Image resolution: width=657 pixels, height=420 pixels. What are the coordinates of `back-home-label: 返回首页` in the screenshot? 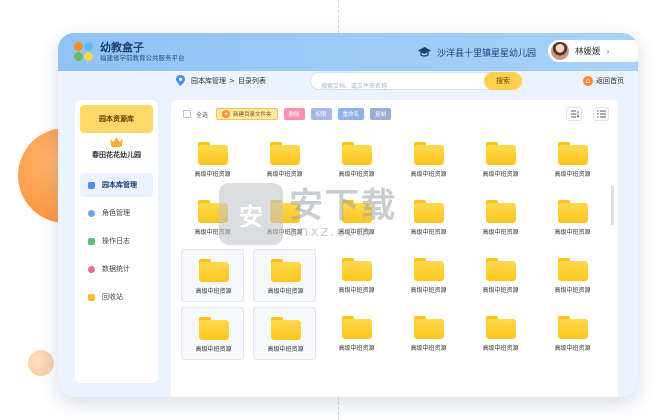 It's located at (610, 81).